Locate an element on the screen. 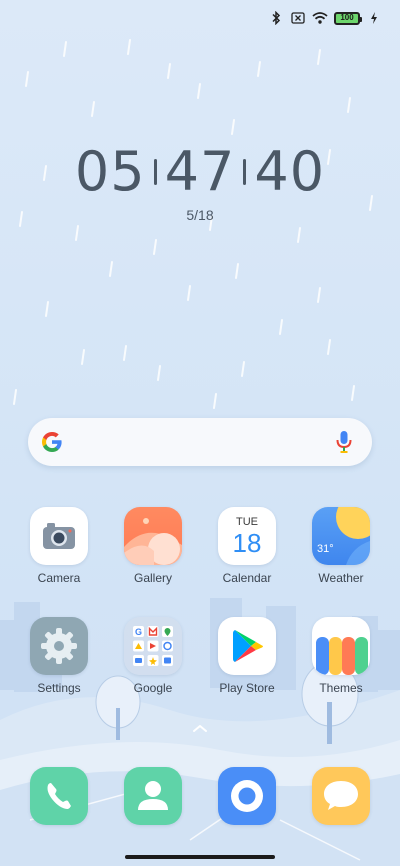 This screenshot has height=866, width=400. app-label: Google is located at coordinates (153, 688).